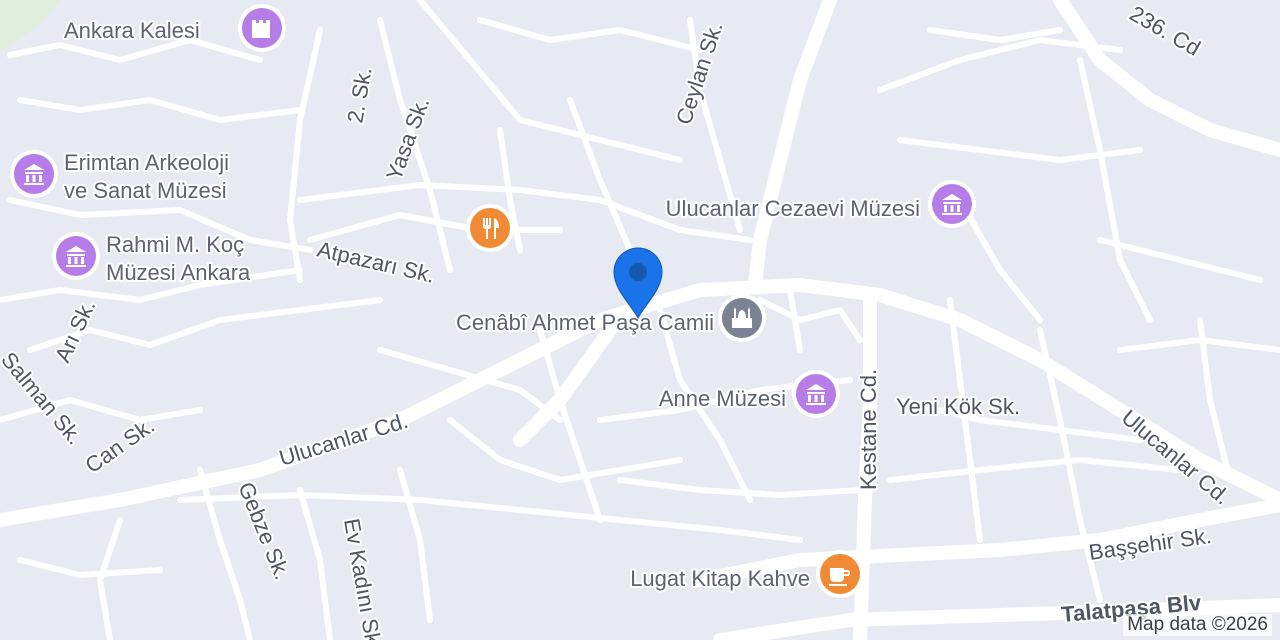 The width and height of the screenshot is (1280, 640). What do you see at coordinates (1150, 544) in the screenshot?
I see `street-label: Başşehir Sk.` at bounding box center [1150, 544].